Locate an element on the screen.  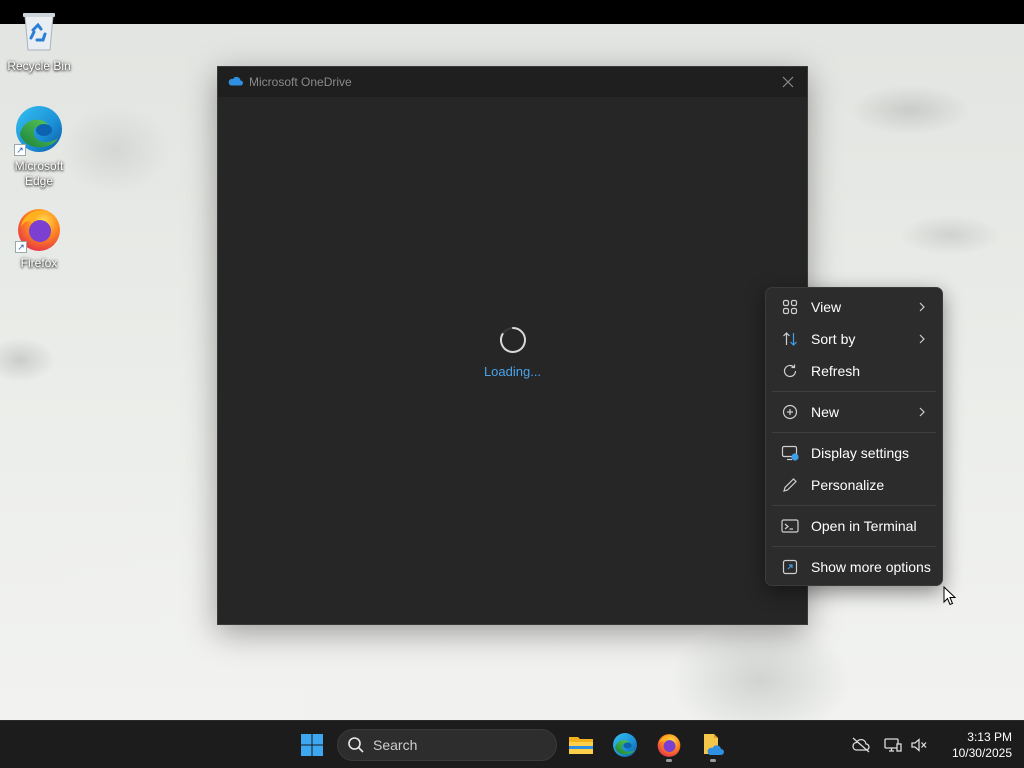
recycle-bin-icon is located at coordinates (39, 33).